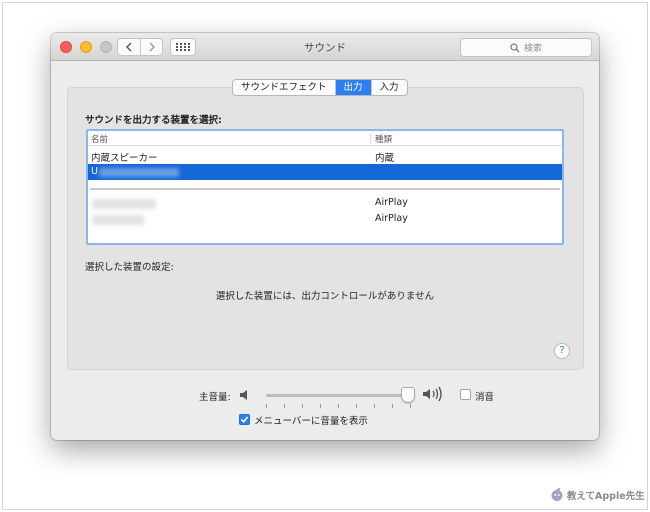 This screenshot has width=650, height=512. I want to click on help-button: ?, so click(562, 351).